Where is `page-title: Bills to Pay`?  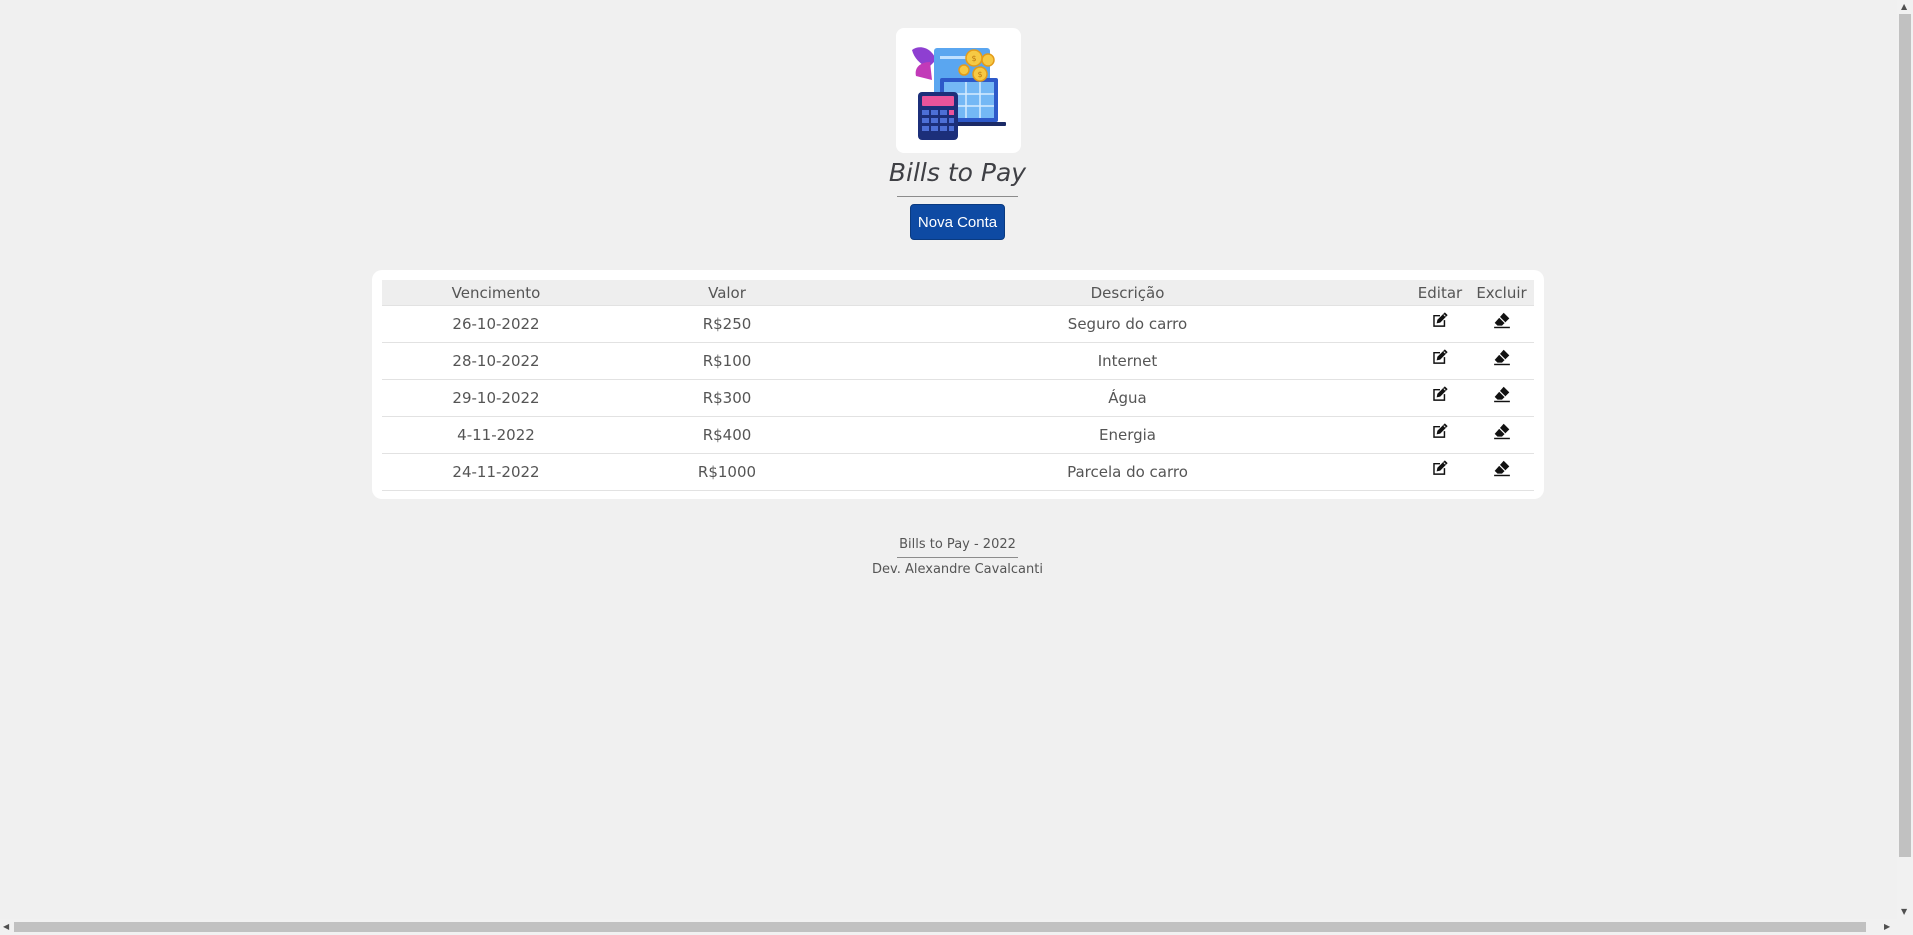 page-title: Bills to Pay is located at coordinates (957, 172).